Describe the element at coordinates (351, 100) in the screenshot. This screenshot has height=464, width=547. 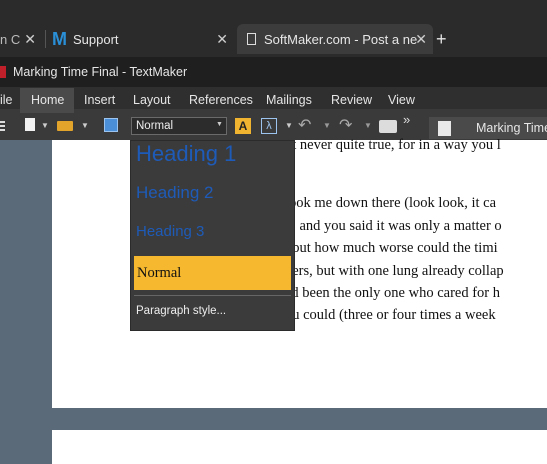
I see `tab-review: Review` at that location.